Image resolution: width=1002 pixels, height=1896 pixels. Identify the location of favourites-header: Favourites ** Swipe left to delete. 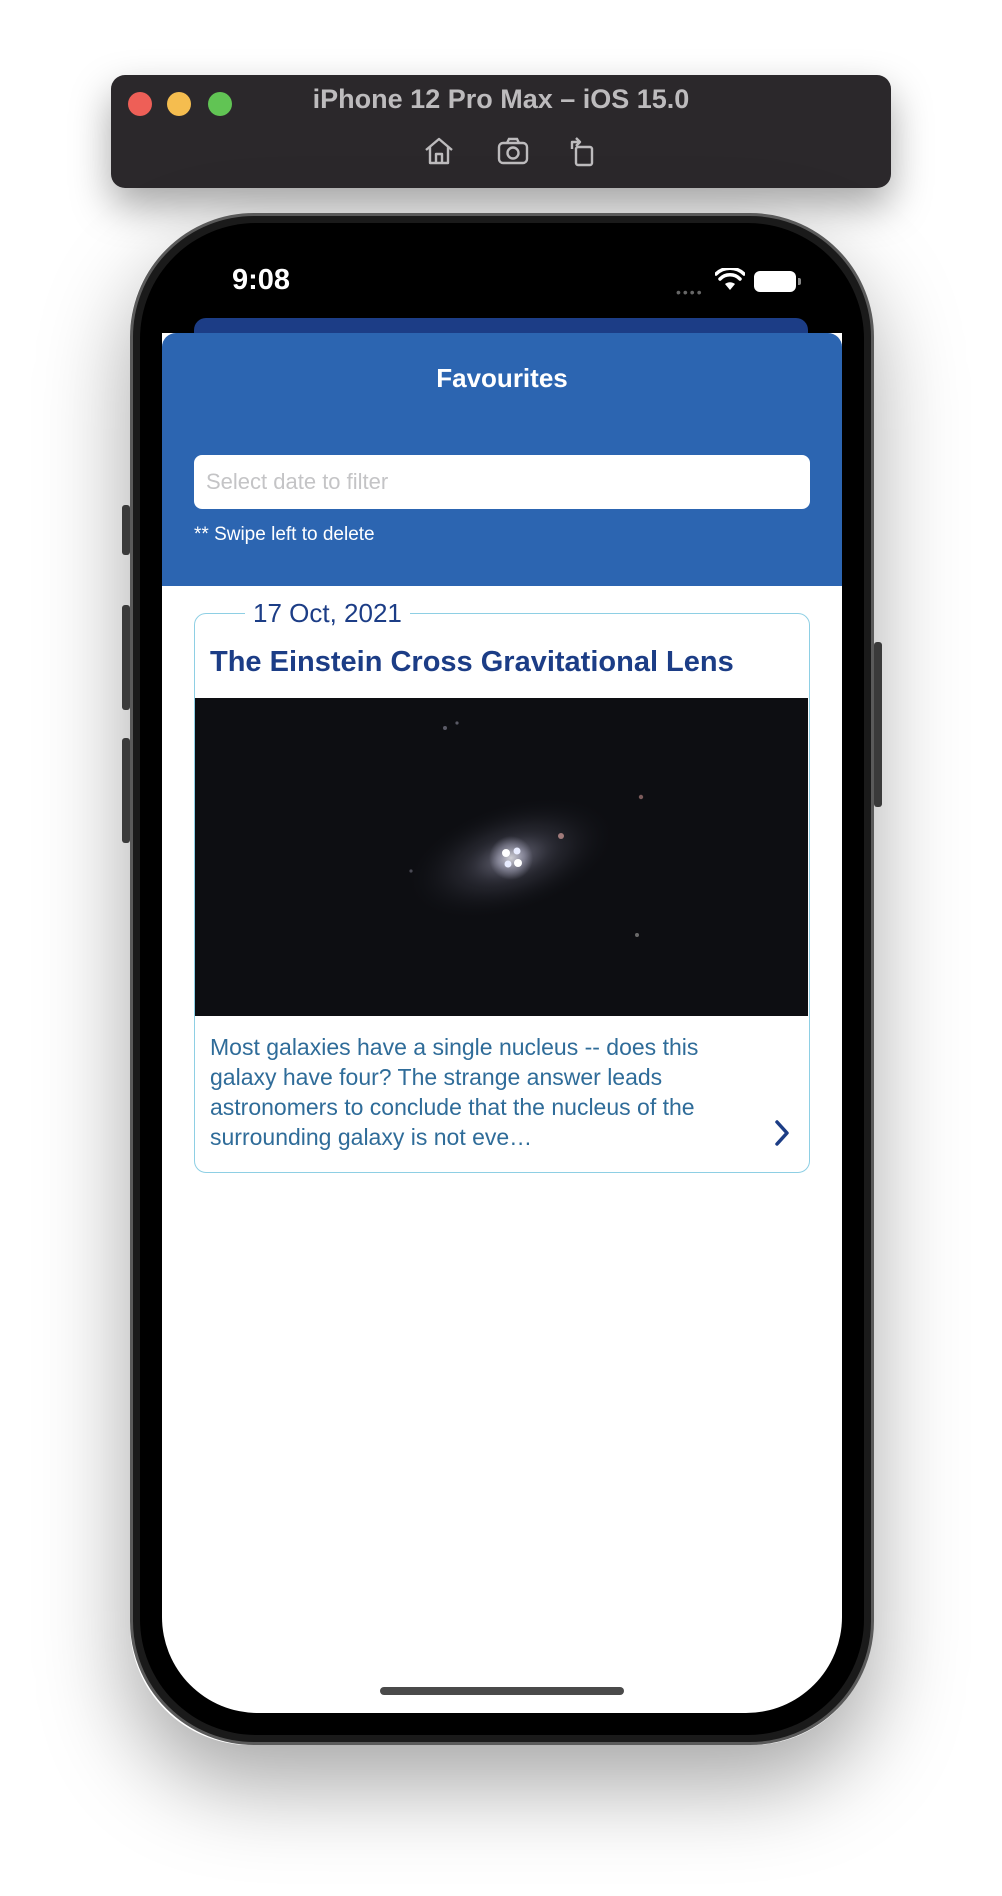
(502, 459).